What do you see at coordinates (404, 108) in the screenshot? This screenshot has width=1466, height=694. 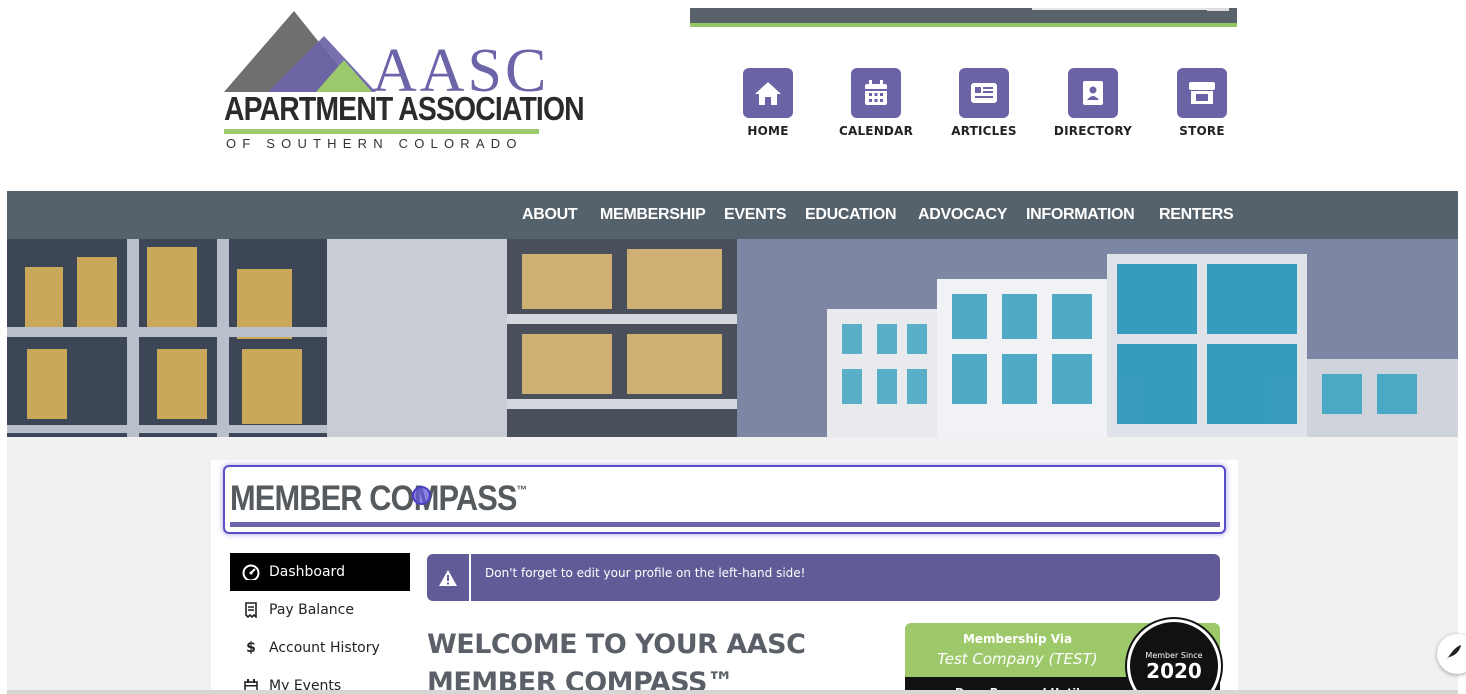 I see `logo-title: APARTMENT ASSOCIATION` at bounding box center [404, 108].